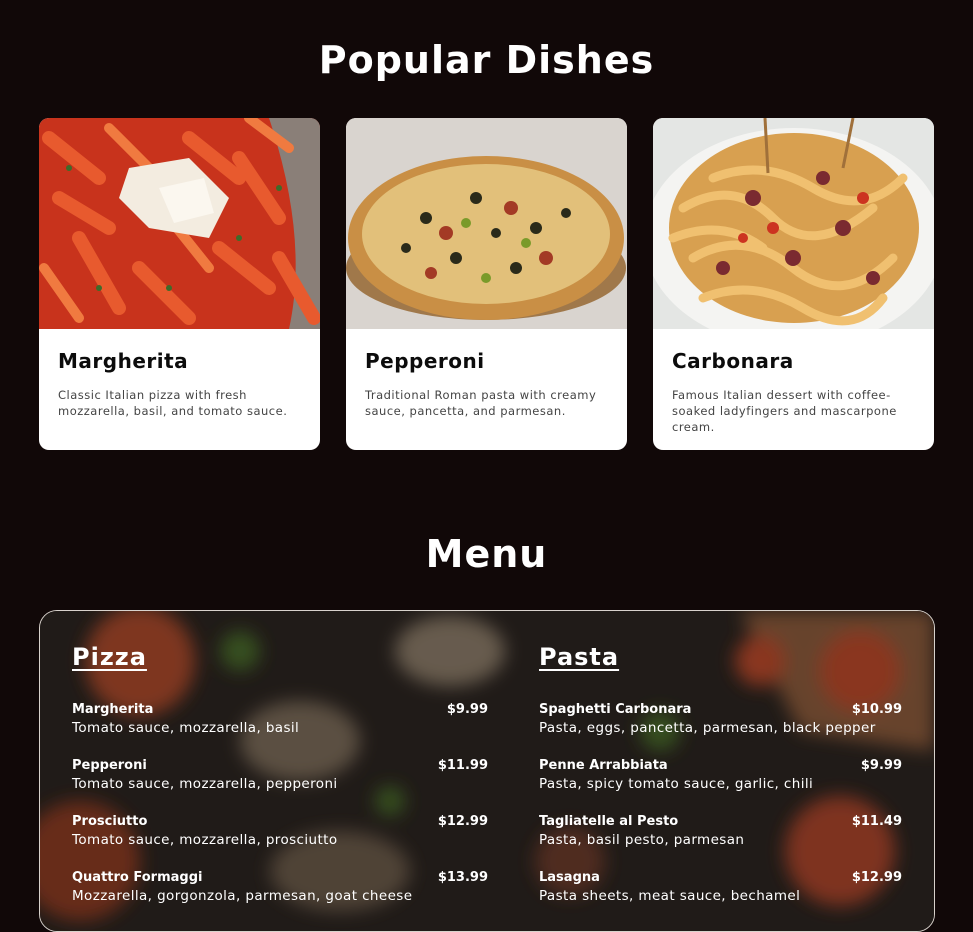 This screenshot has width=973, height=932. What do you see at coordinates (425, 361) in the screenshot?
I see `dish-card-title: Pepperoni` at bounding box center [425, 361].